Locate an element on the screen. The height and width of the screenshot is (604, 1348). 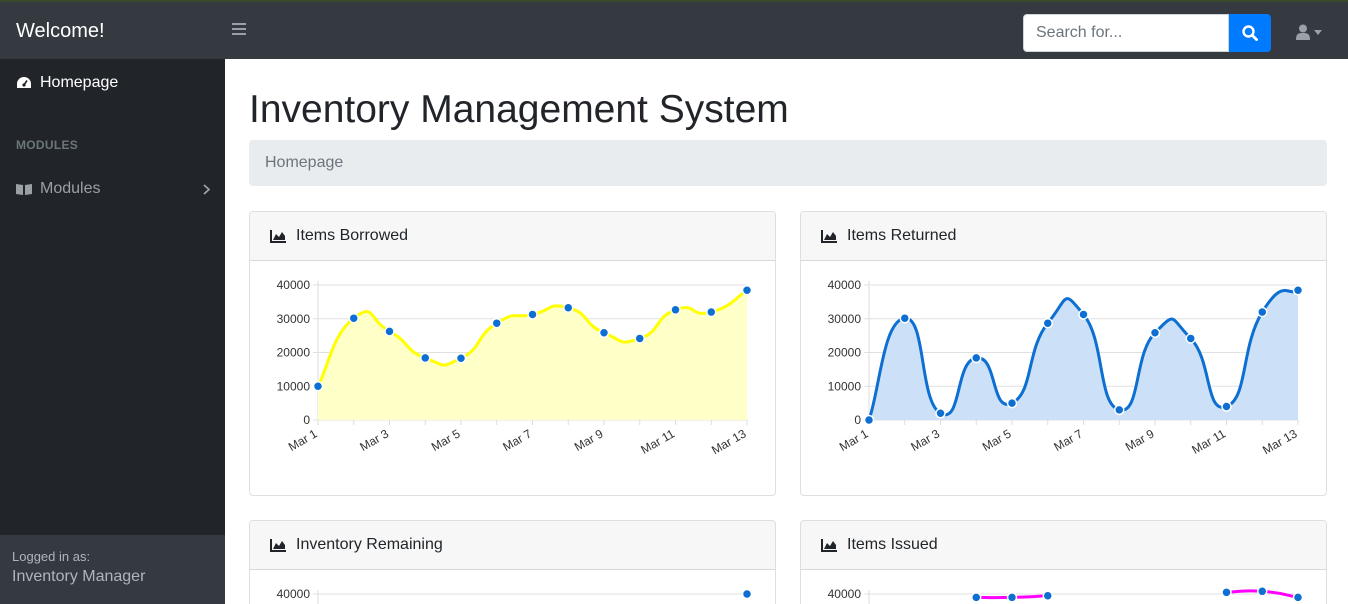
breadcrumb-item: Homepage is located at coordinates (304, 162).